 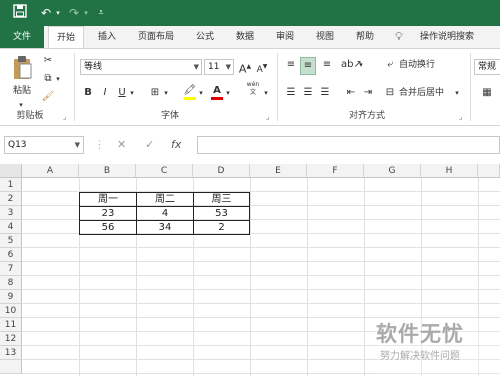 I want to click on lightbulb-icon: 💡︎, so click(x=399, y=36).